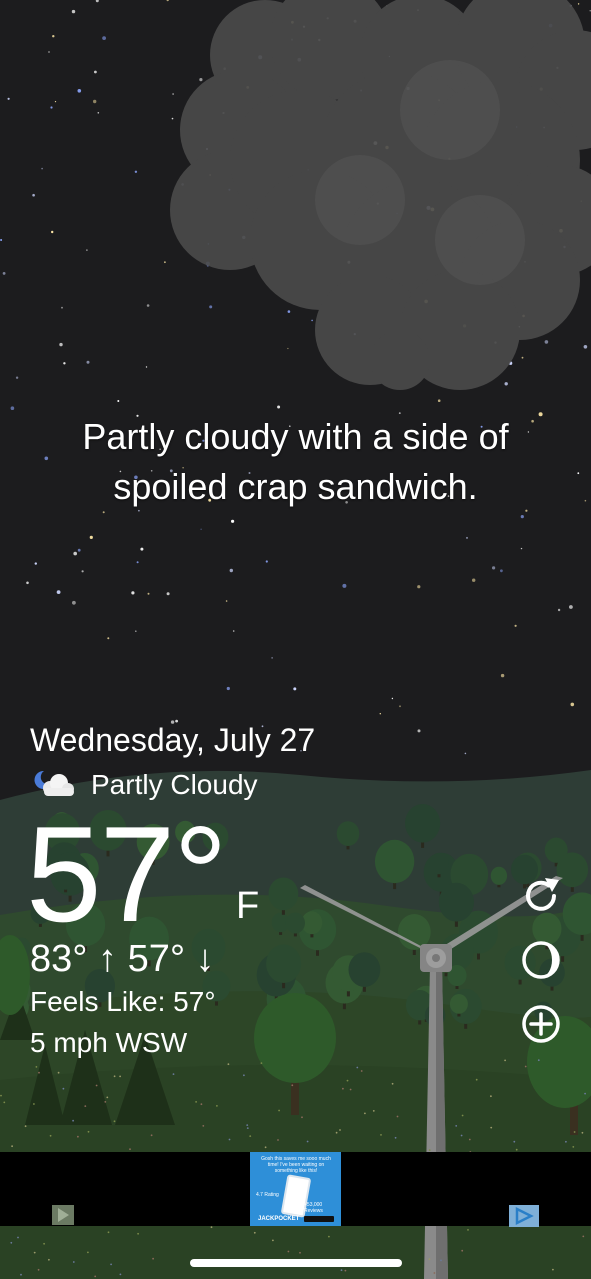 The image size is (591, 1279). Describe the element at coordinates (296, 1263) in the screenshot. I see `home-indicator` at that location.